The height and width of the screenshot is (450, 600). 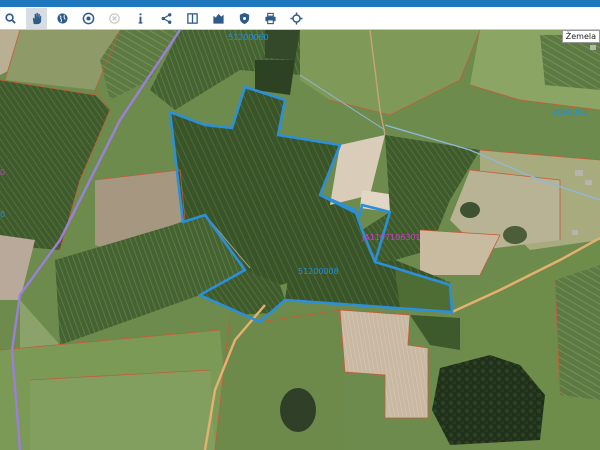 I want to click on pan-tool-button, so click(x=36, y=18).